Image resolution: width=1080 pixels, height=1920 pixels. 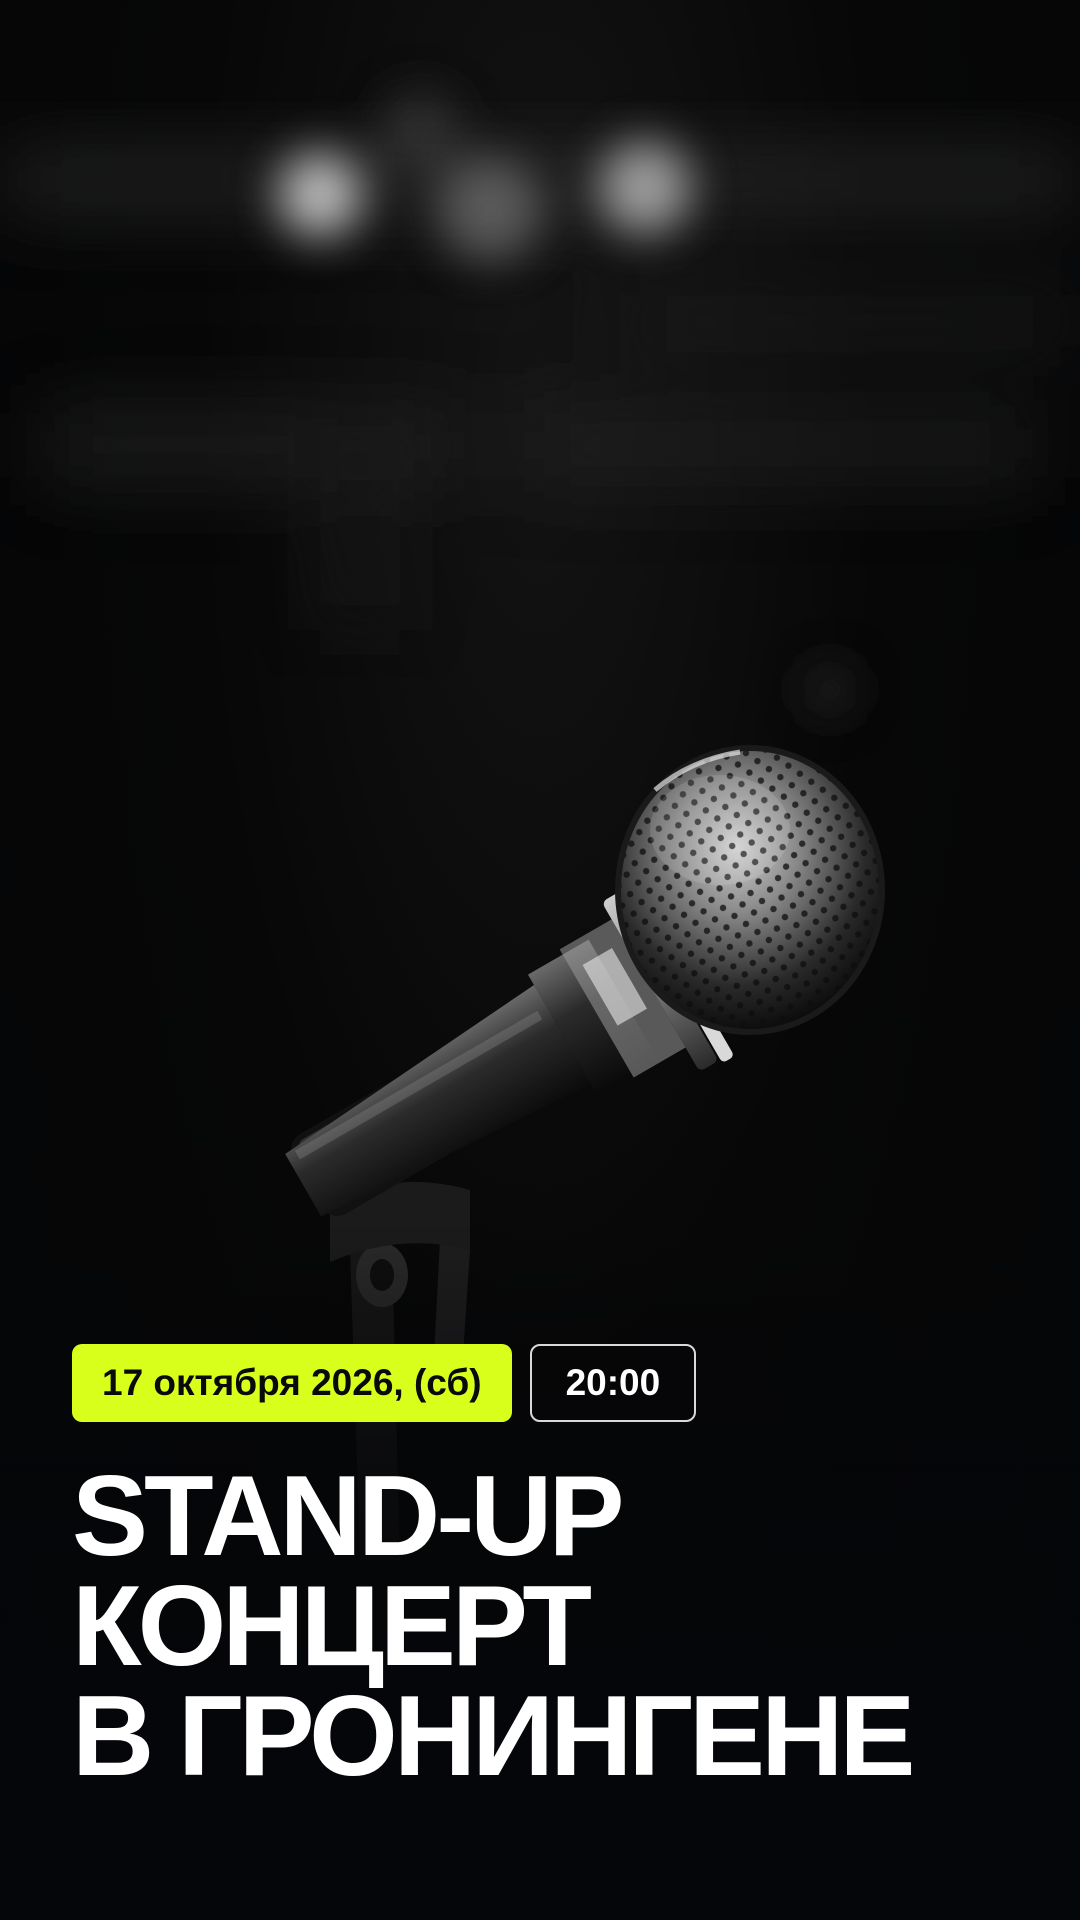 I want to click on event-time-badge: 20:00, so click(x=613, y=1383).